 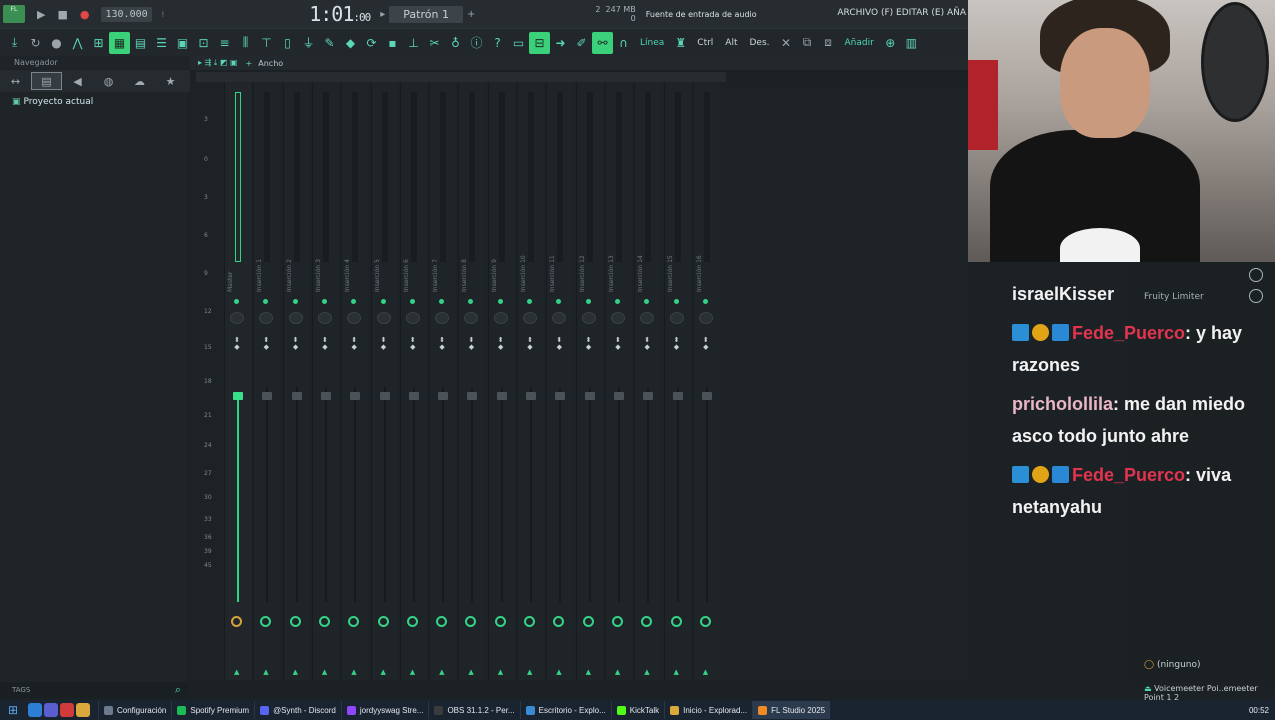 What do you see at coordinates (705, 43) in the screenshot?
I see `ctrl-button: Ctrl` at bounding box center [705, 43].